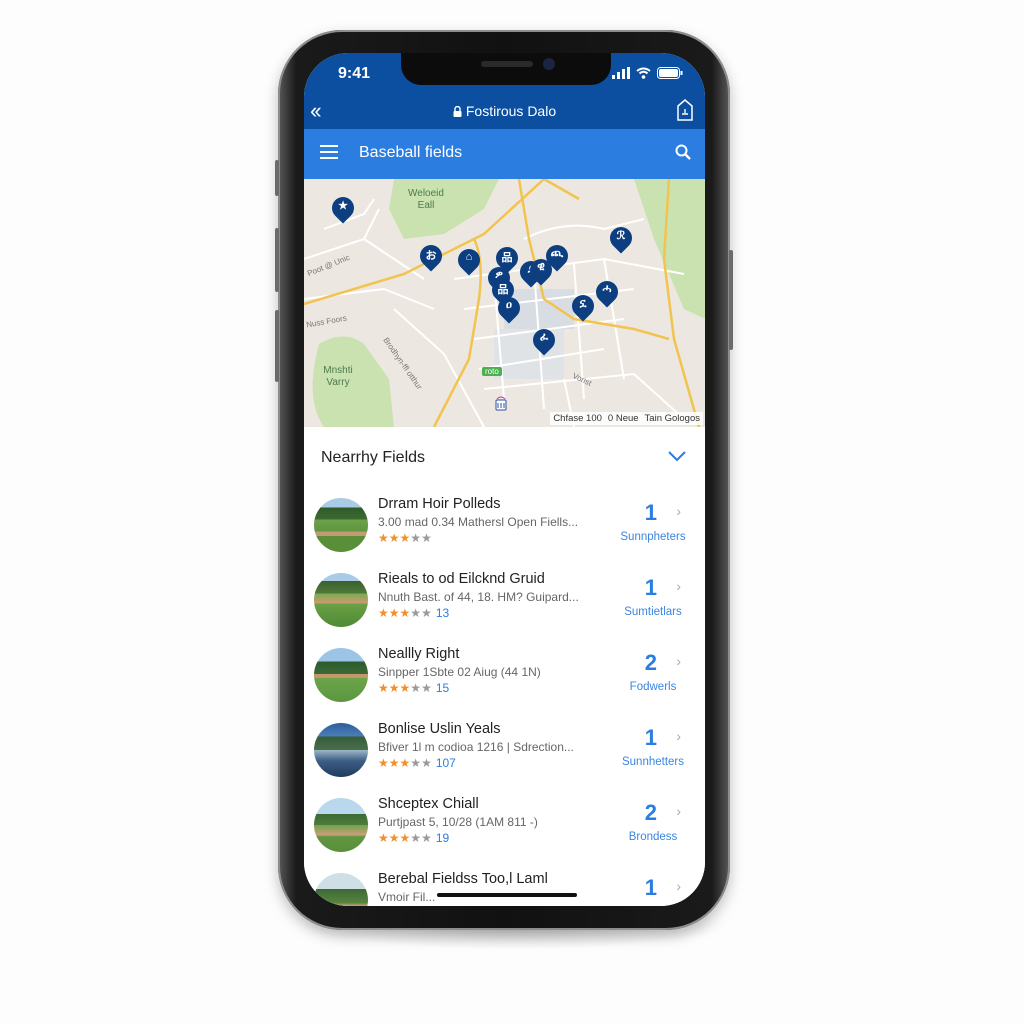 The image size is (1024, 1024). I want to click on notch, so click(506, 69).